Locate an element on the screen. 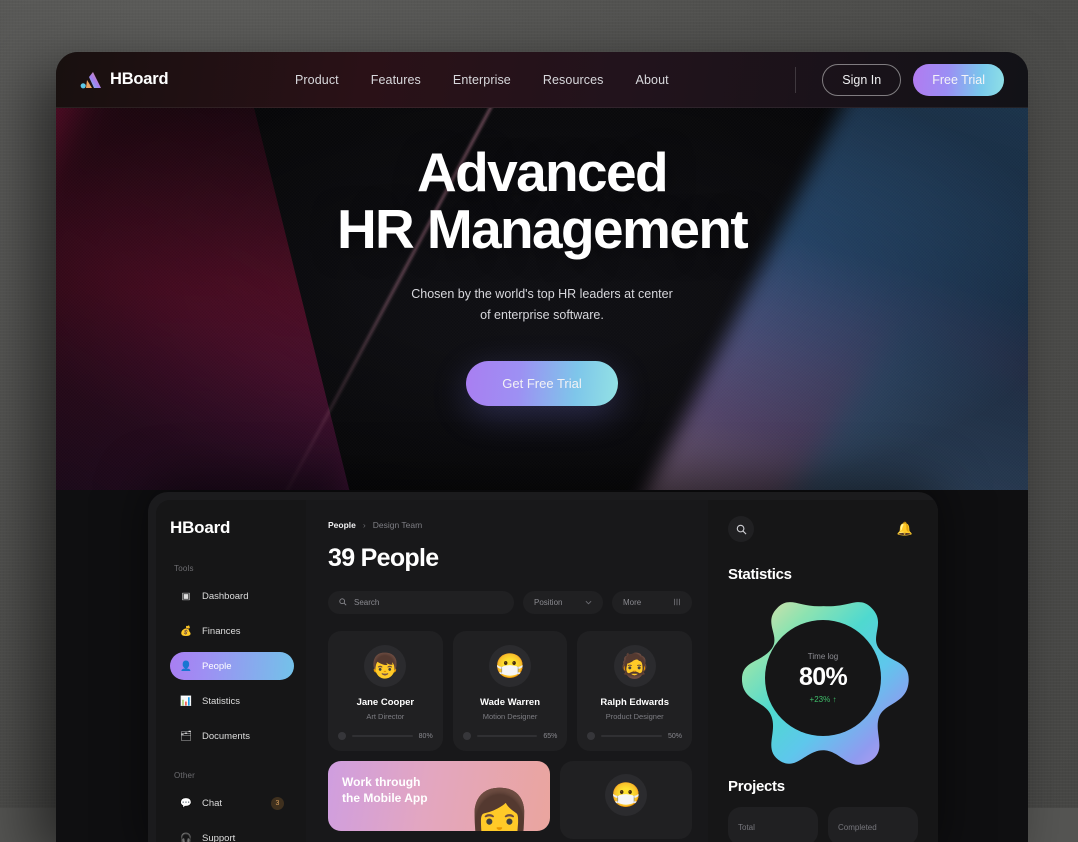 The image size is (1078, 842). person-progress-row: 50% is located at coordinates (634, 736).